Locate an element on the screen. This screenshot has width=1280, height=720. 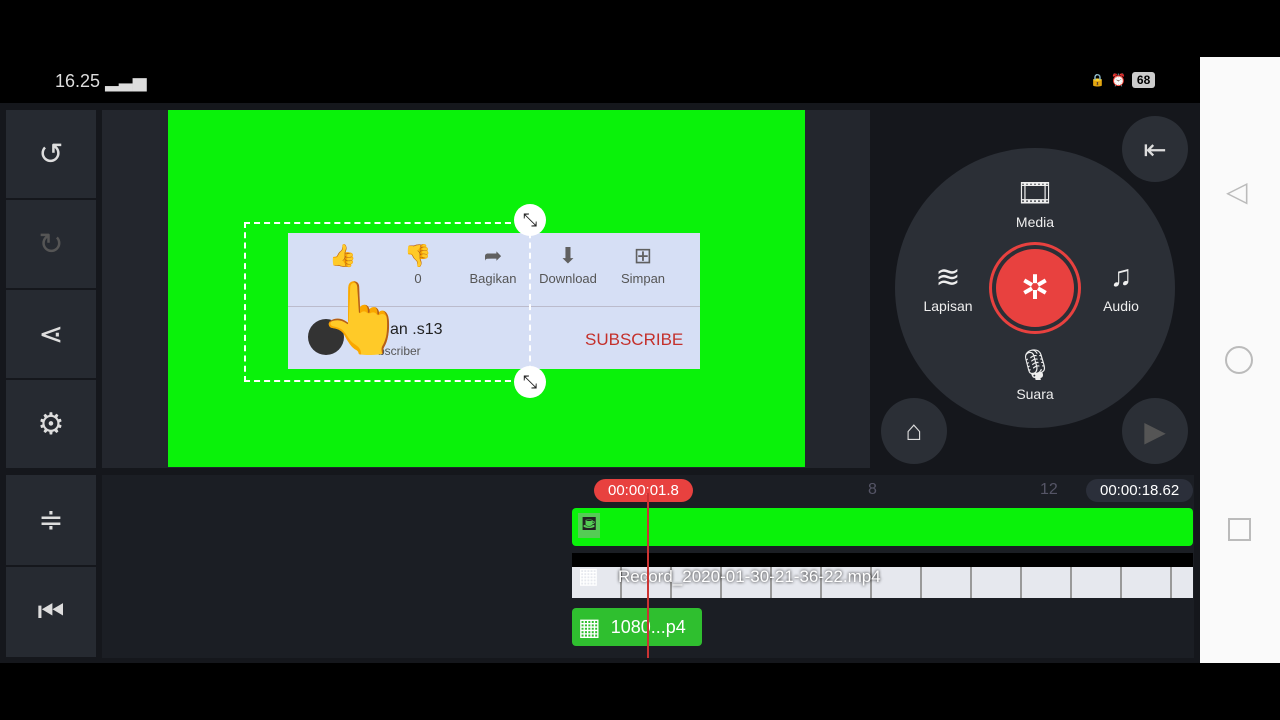
skip-start-icon: ⏮ is located at coordinates (51, 611).